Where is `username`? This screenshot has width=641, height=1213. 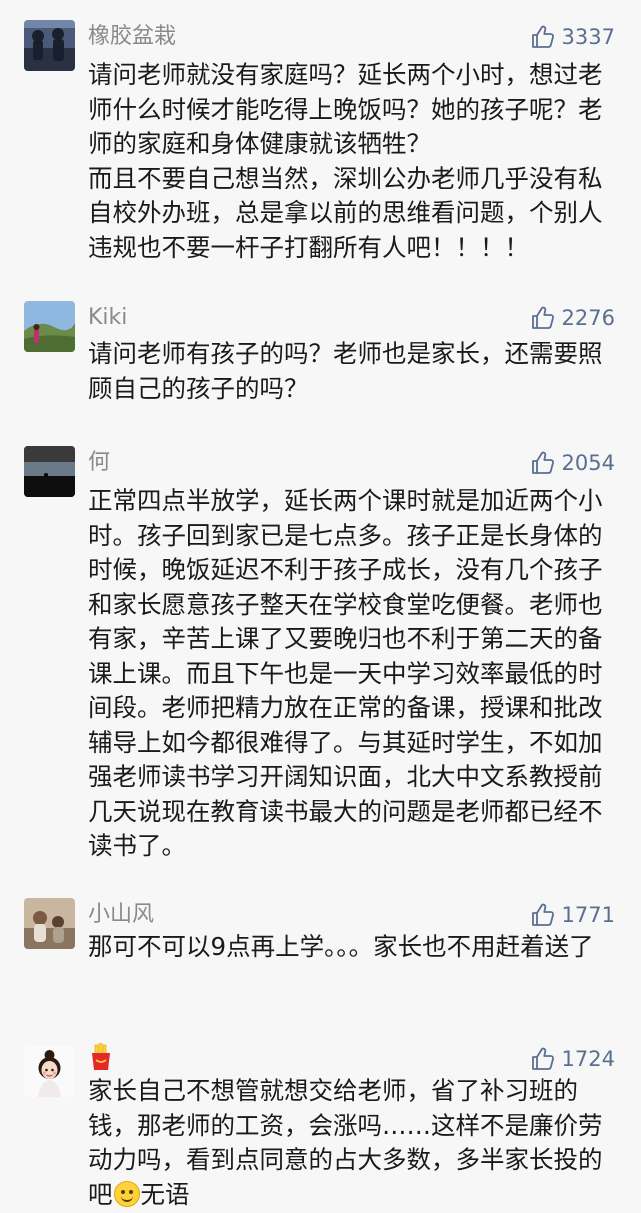
username is located at coordinates (101, 1057).